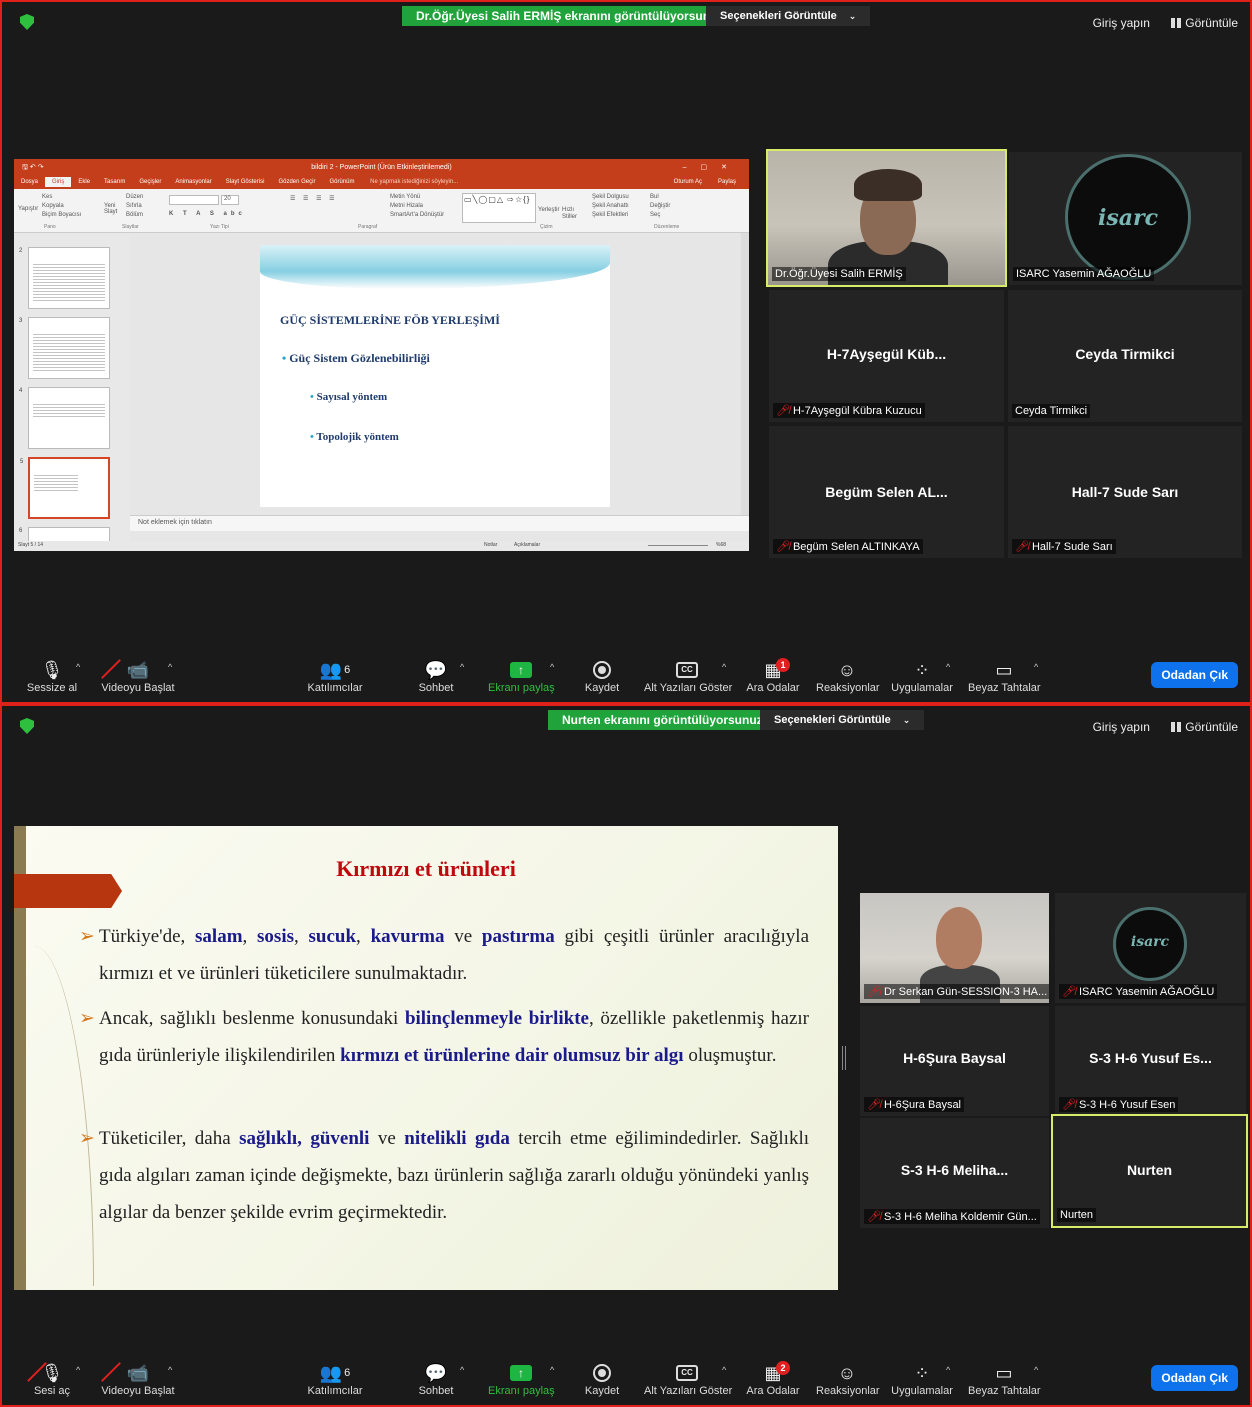 Image resolution: width=1252 pixels, height=1407 pixels. Describe the element at coordinates (150, 182) in the screenshot. I see `tab-gecisler: Geçişler` at that location.